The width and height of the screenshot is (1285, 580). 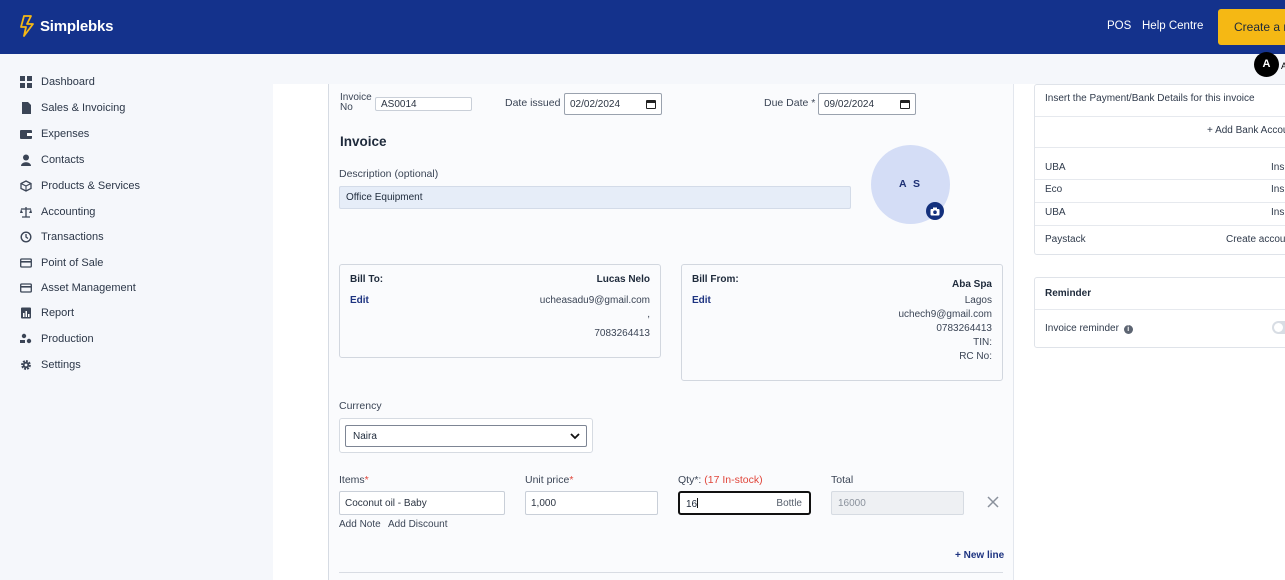 What do you see at coordinates (622, 333) in the screenshot?
I see `bill-to-phone: 7083264413` at bounding box center [622, 333].